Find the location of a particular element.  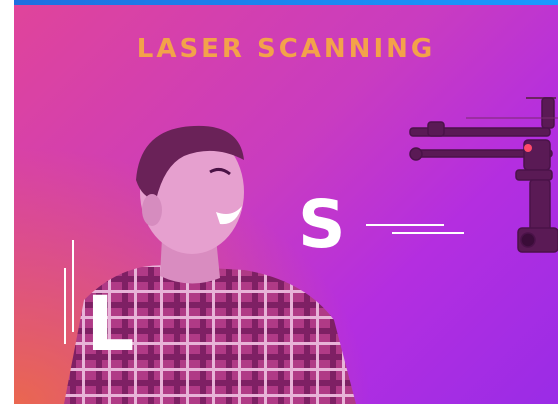

letter-s: S is located at coordinates (322, 224).